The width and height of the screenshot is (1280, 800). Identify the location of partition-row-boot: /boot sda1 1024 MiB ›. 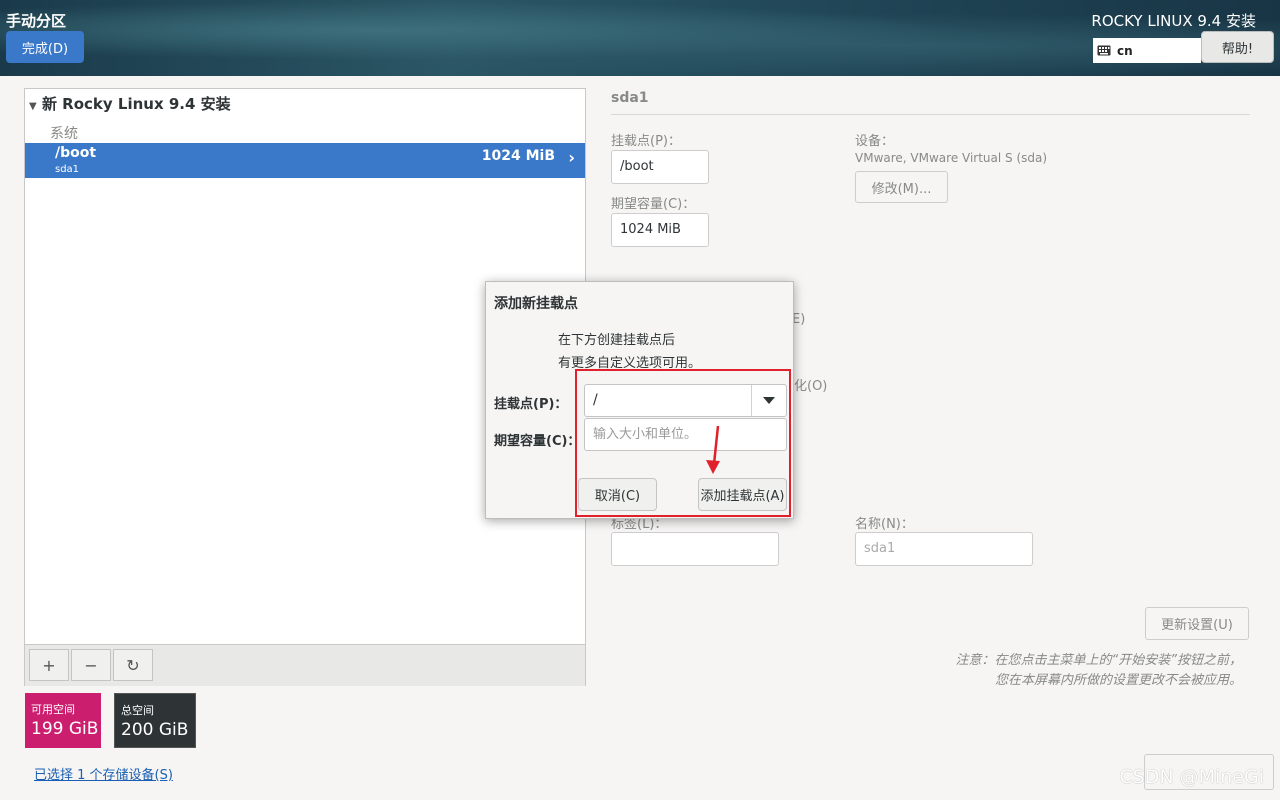
(305, 160).